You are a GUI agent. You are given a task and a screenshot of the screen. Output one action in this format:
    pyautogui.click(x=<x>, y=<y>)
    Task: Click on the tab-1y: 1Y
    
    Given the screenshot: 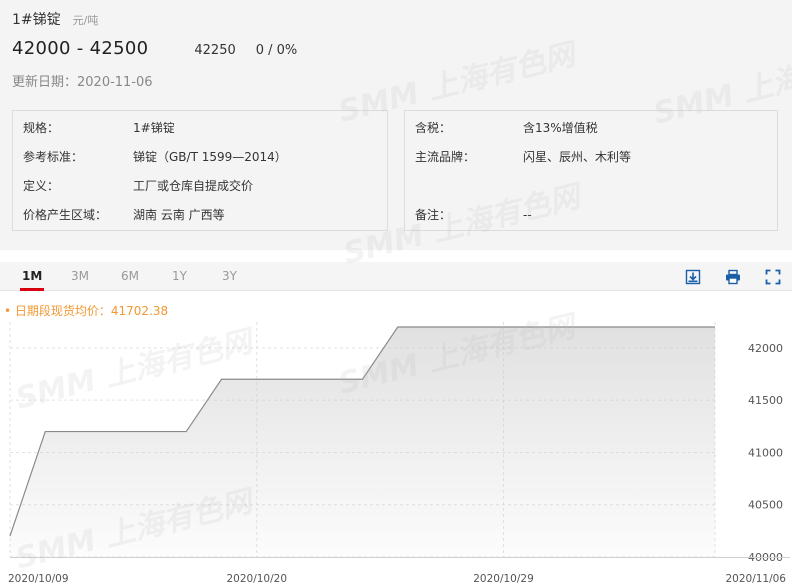 What is the action you would take?
    pyautogui.click(x=179, y=276)
    